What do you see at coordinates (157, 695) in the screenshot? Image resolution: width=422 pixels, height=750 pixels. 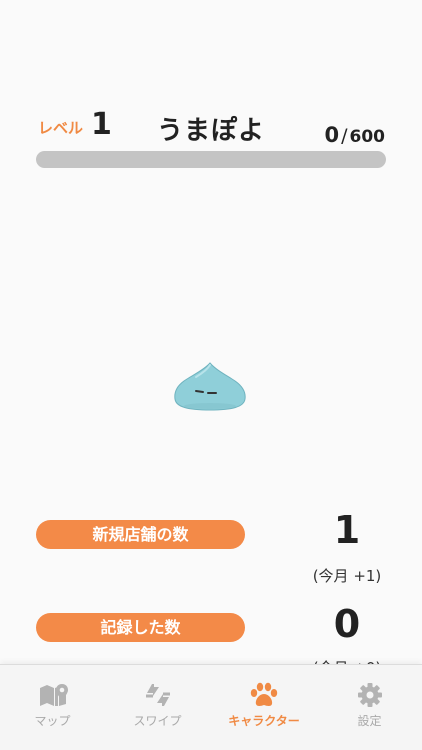 I see `swipe-icon` at bounding box center [157, 695].